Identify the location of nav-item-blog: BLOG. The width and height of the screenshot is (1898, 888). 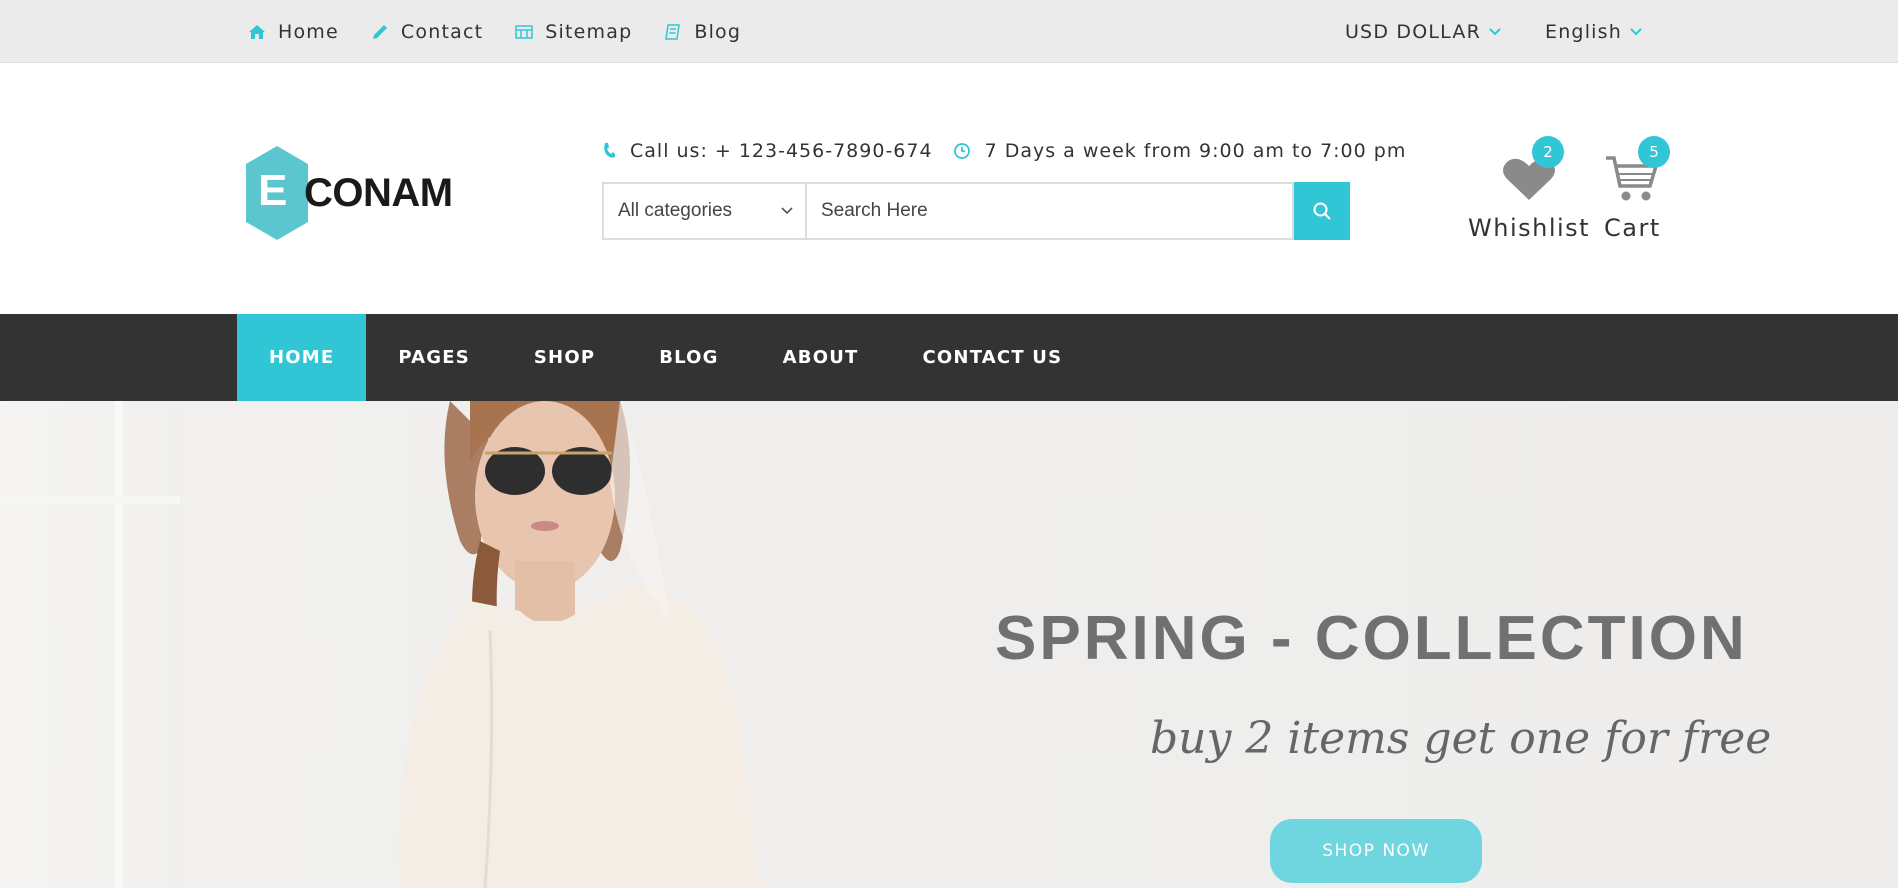
(688, 357).